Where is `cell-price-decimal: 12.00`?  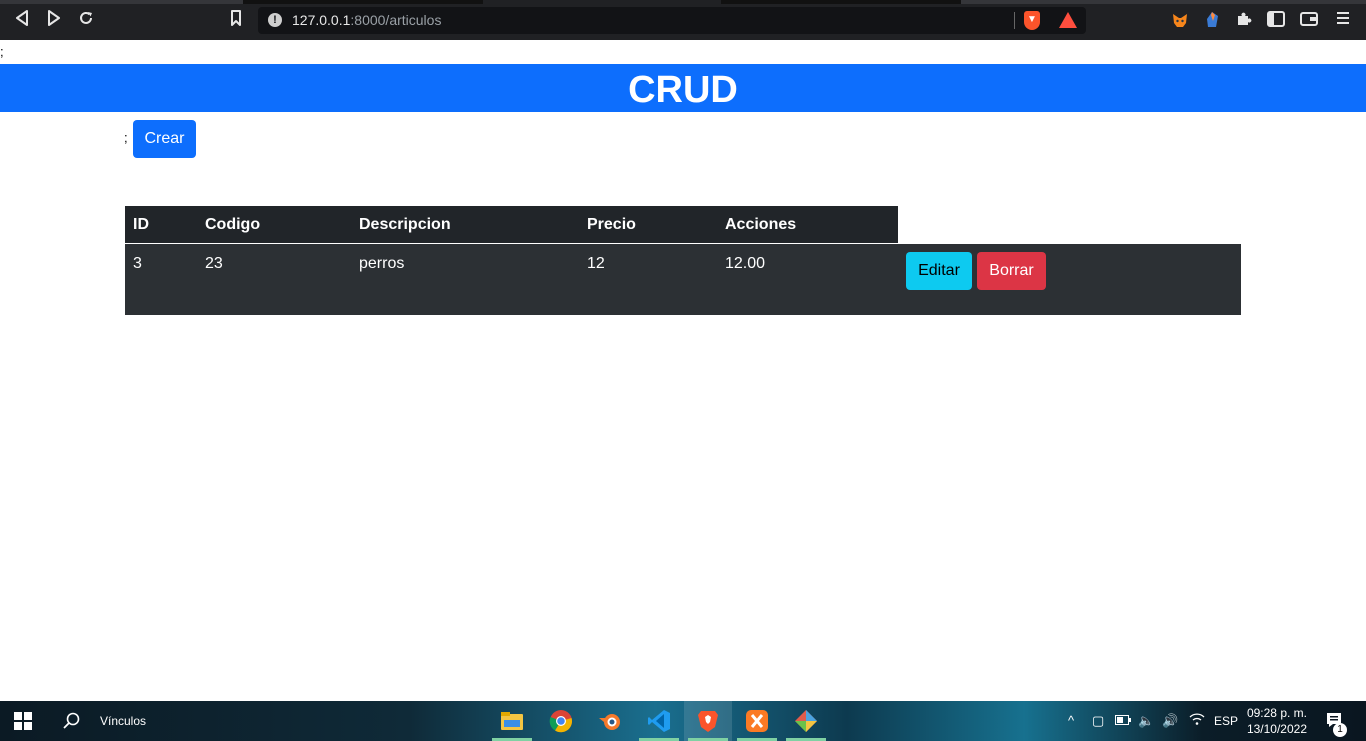
cell-price-decimal: 12.00 is located at coordinates (745, 263).